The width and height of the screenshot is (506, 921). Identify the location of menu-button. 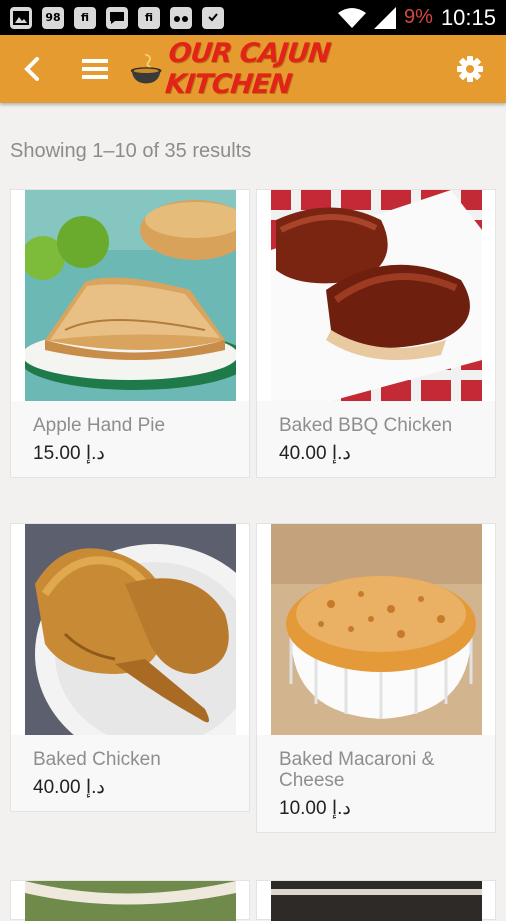
(94, 69).